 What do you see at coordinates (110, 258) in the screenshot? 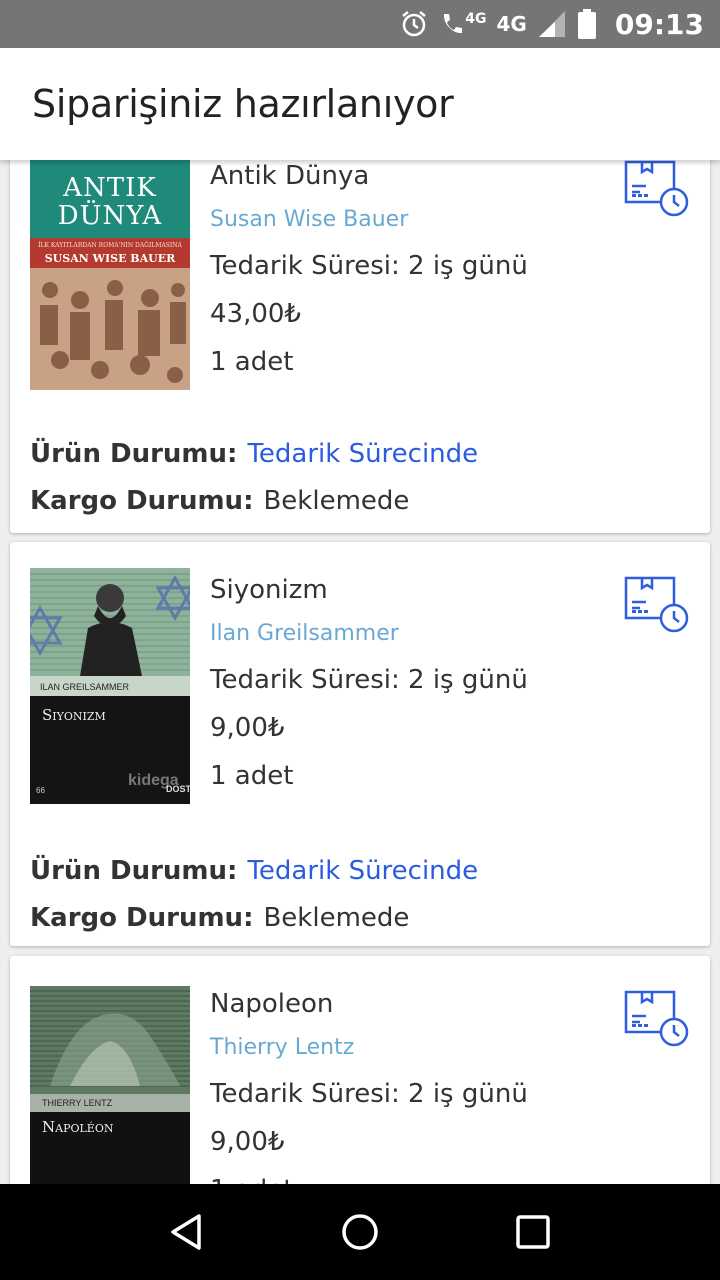
I see `cover-author: SUSAN WISE BAUER` at bounding box center [110, 258].